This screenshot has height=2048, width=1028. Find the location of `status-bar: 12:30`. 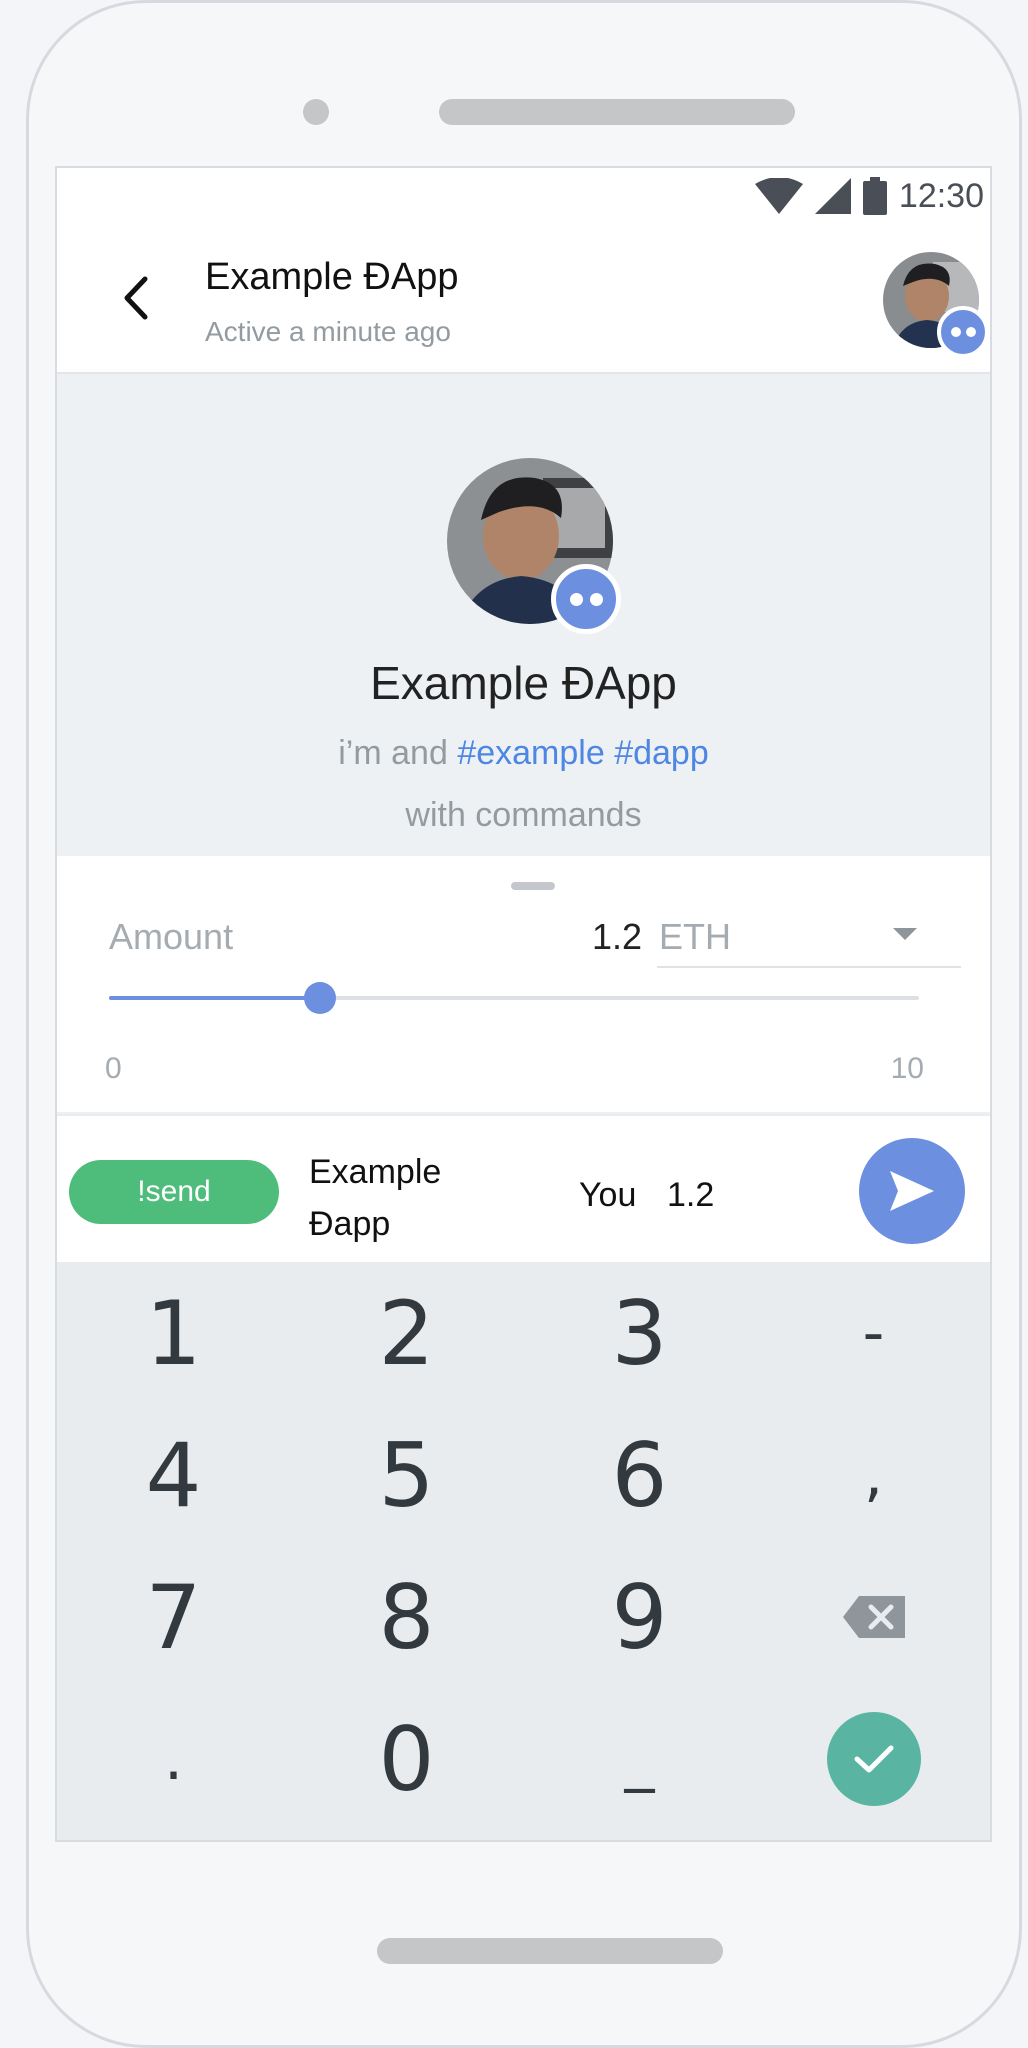

status-bar: 12:30 is located at coordinates (869, 196).